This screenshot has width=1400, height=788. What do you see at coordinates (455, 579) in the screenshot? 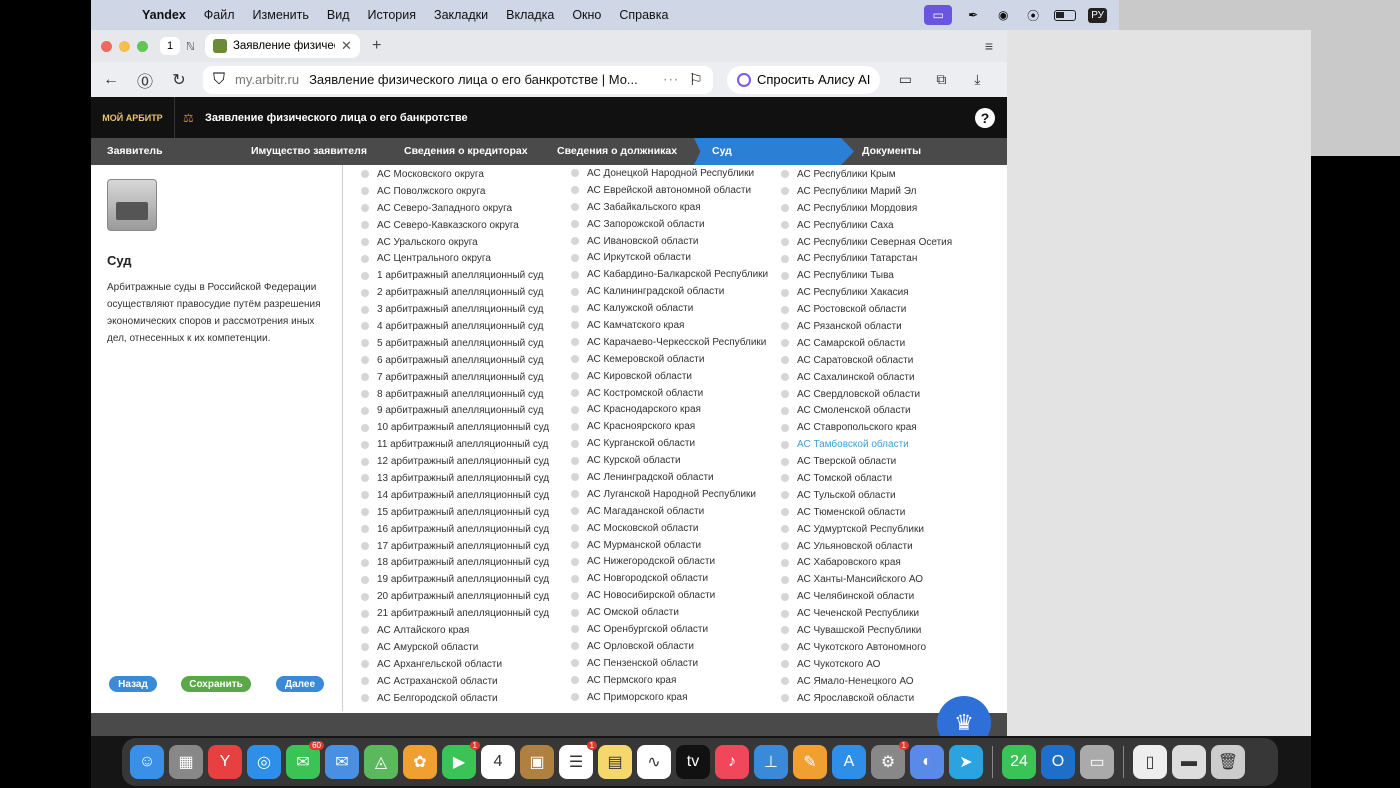
I see `court-option: 19 арбитражный апелляционный суд` at bounding box center [455, 579].